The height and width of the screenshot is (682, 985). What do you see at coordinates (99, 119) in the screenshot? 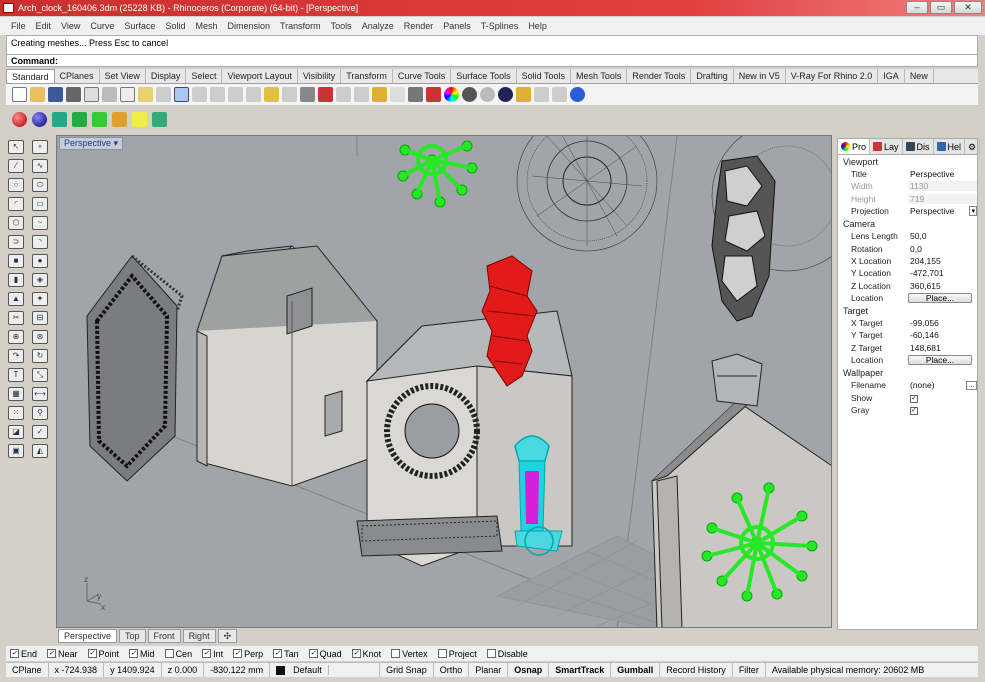
I see `vray-interactive-icon` at bounding box center [99, 119].